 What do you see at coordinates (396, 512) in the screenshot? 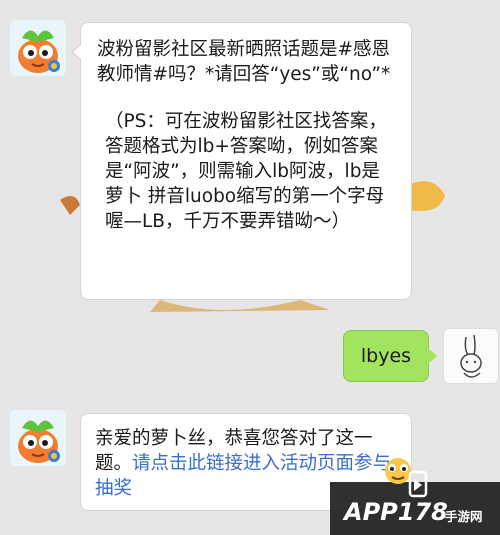
I see `watermark-brand: APP178` at bounding box center [396, 512].